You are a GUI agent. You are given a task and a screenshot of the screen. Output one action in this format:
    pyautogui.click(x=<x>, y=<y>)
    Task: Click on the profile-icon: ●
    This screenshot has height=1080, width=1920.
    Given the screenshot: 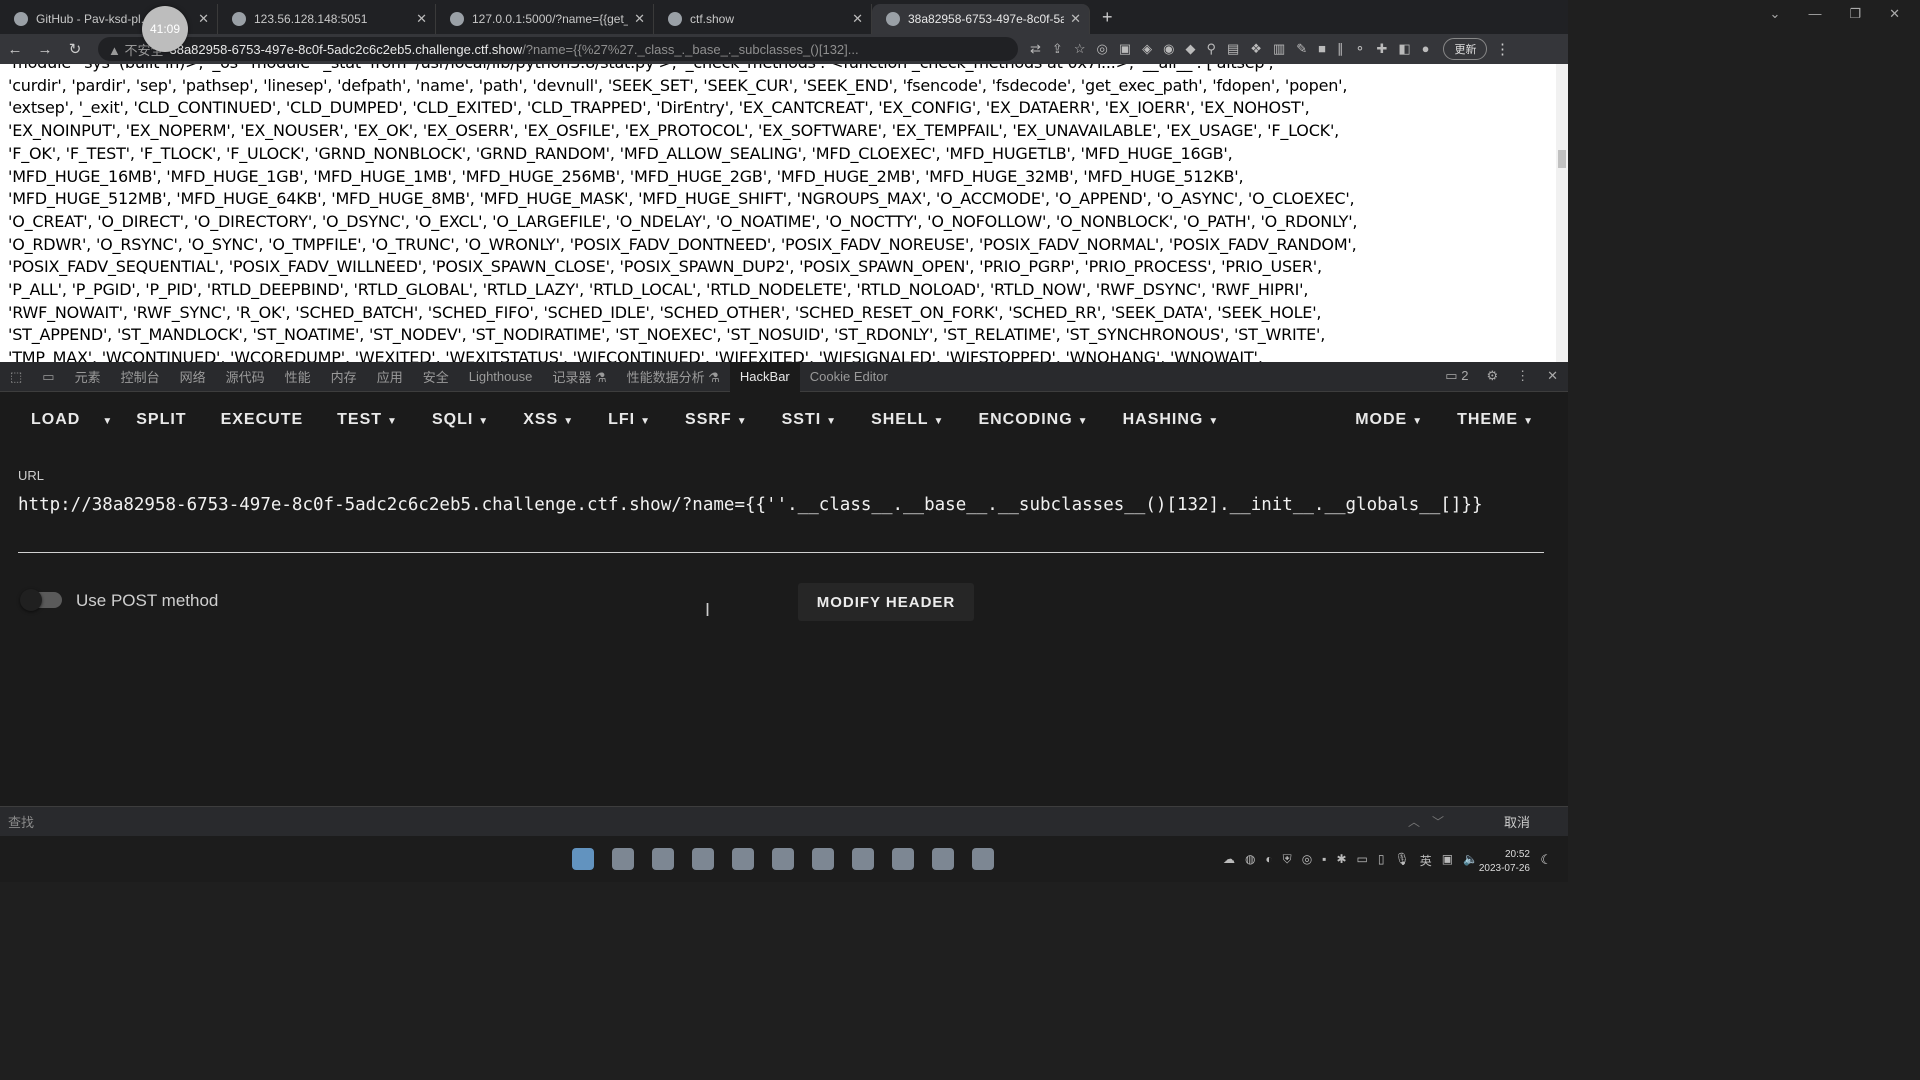 What is the action you would take?
    pyautogui.click(x=1426, y=49)
    